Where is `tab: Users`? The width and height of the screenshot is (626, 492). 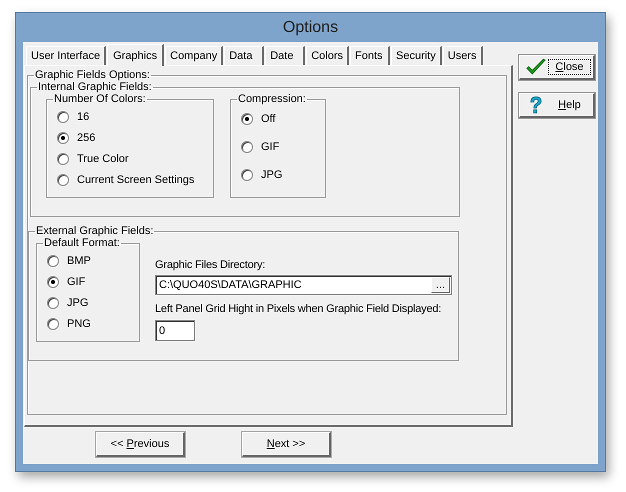
tab: Users is located at coordinates (462, 55).